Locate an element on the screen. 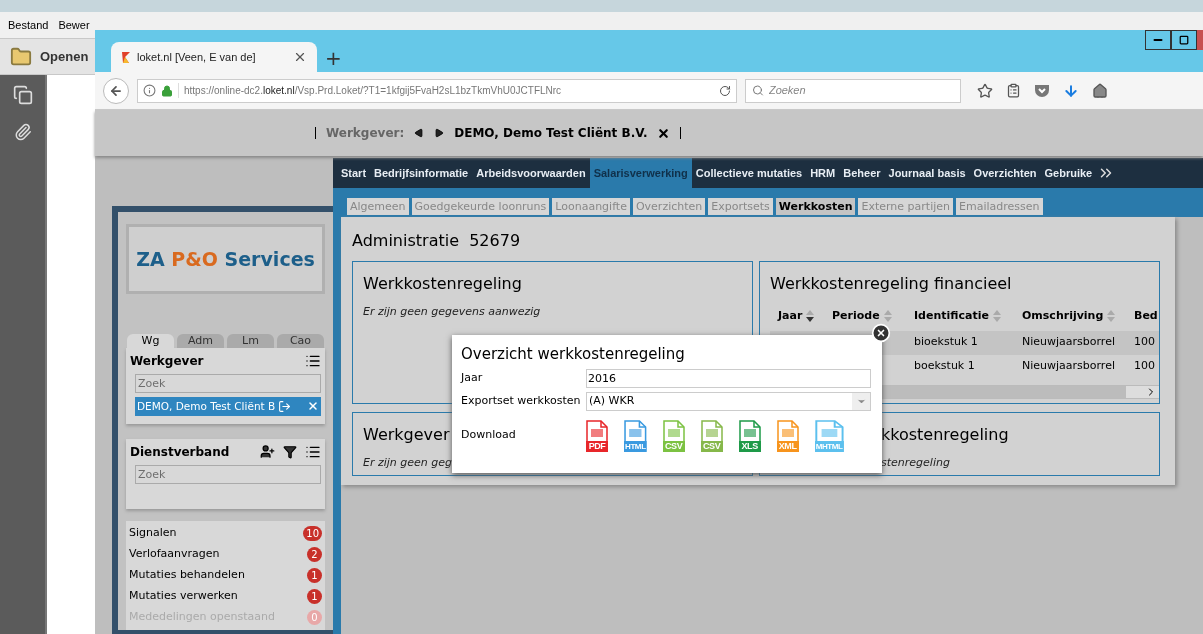 Image resolution: width=1203 pixels, height=634 pixels. folder-icon is located at coordinates (21, 56).